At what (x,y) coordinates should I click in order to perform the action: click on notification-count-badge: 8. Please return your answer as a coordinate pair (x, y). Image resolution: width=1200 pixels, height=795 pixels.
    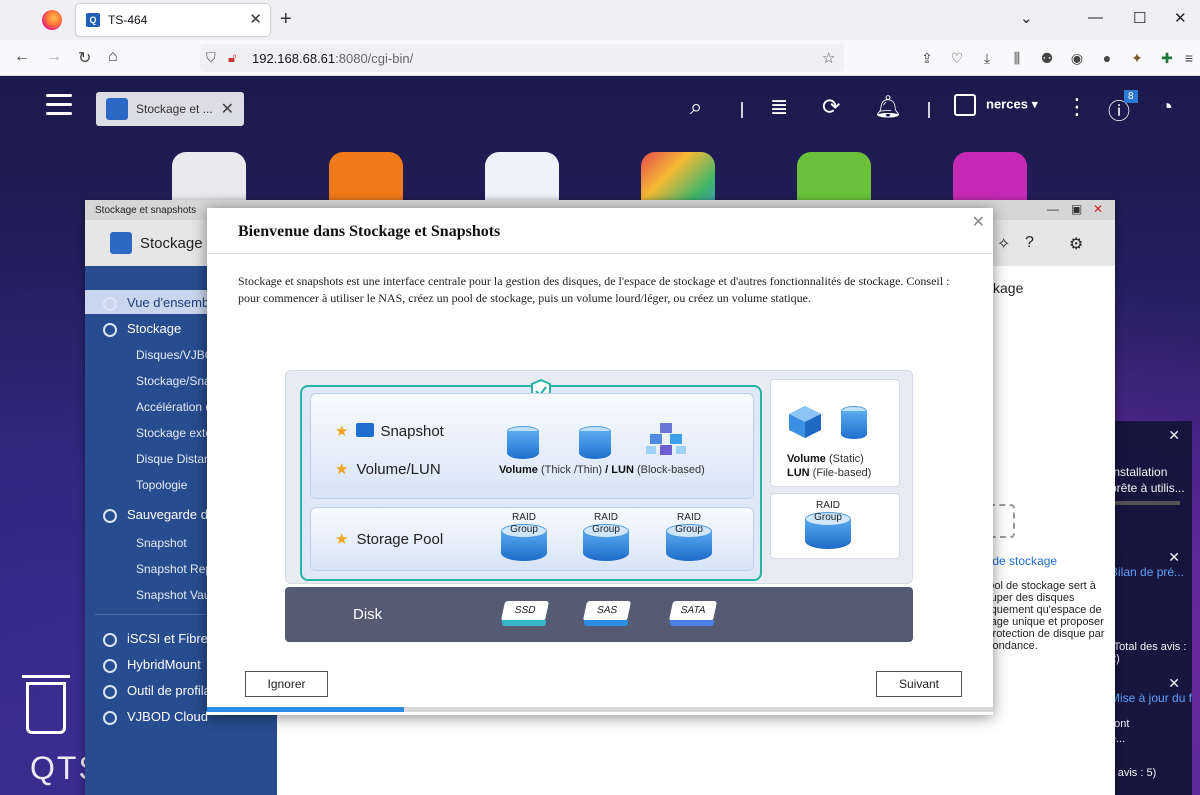
    Looking at the image, I should click on (1131, 96).